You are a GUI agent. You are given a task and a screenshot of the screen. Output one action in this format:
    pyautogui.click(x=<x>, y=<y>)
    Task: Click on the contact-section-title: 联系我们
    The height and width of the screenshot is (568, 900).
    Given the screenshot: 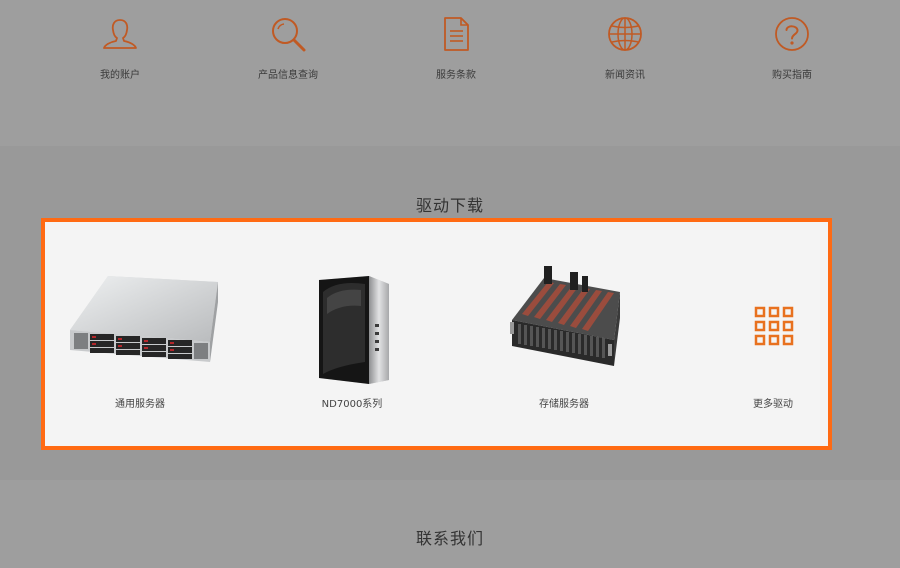 What is the action you would take?
    pyautogui.click(x=449, y=538)
    